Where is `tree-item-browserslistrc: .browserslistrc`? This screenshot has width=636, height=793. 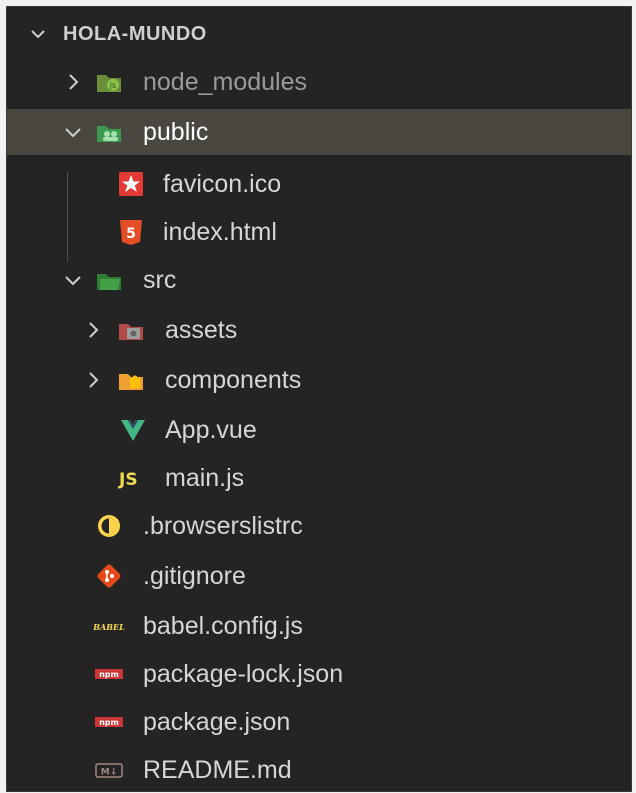
tree-item-browserslistrc: .browserslistrc is located at coordinates (319, 526).